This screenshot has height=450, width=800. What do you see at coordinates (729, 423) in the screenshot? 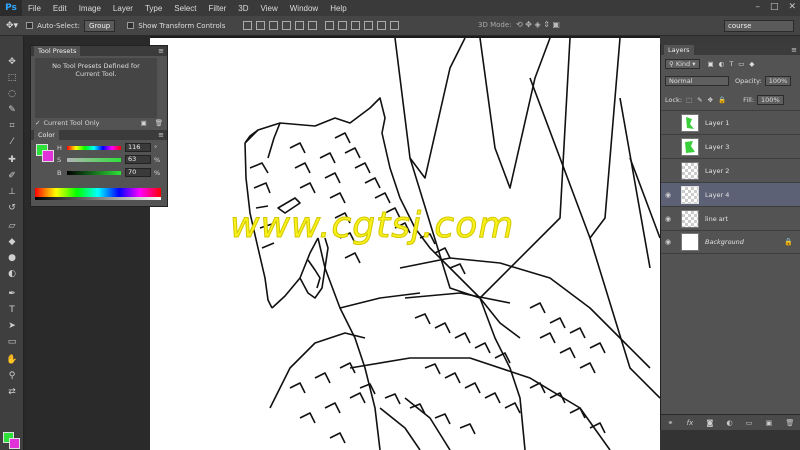
I see `adjustment-icon: ◐` at bounding box center [729, 423].